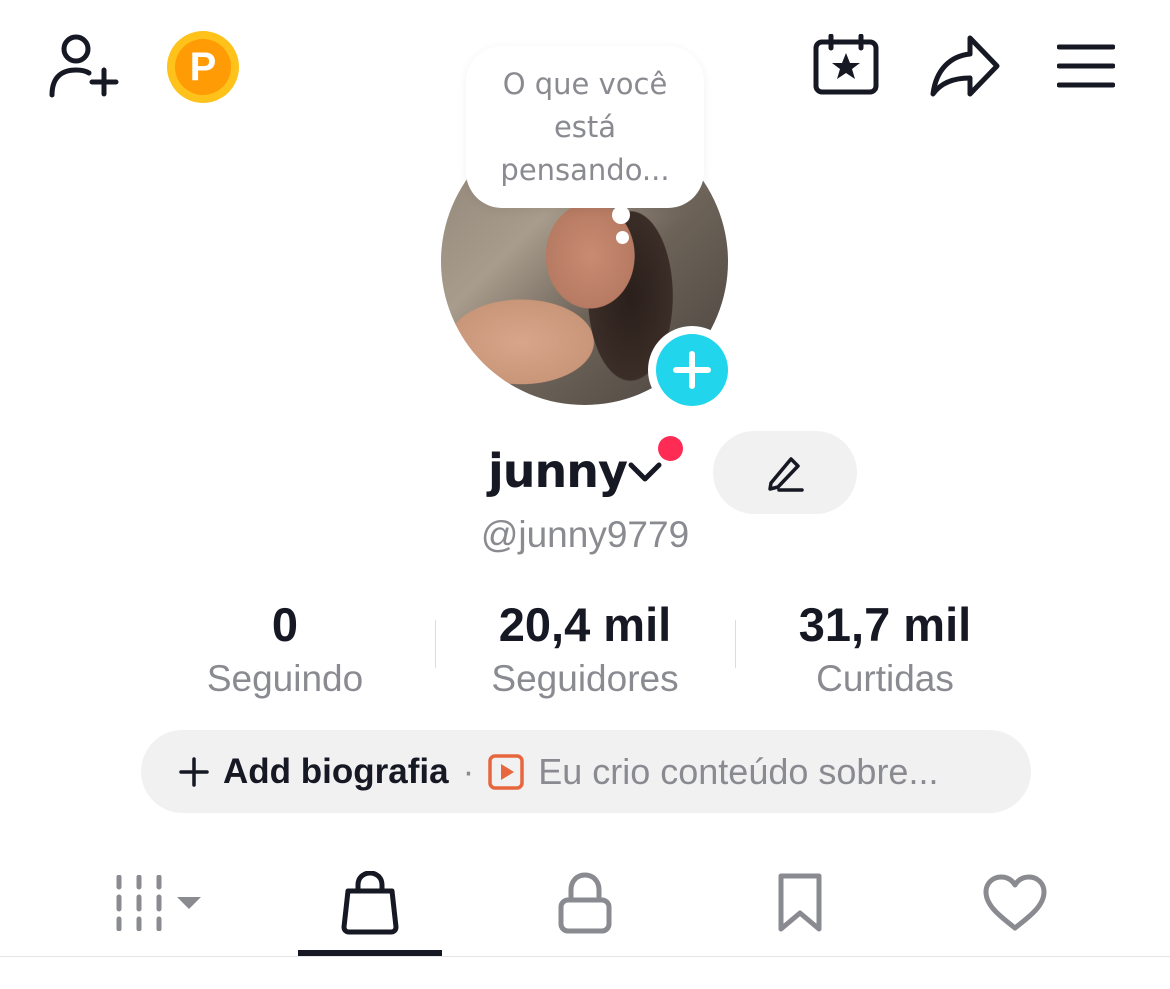 The image size is (1170, 989). I want to click on heart-icon, so click(1015, 903).